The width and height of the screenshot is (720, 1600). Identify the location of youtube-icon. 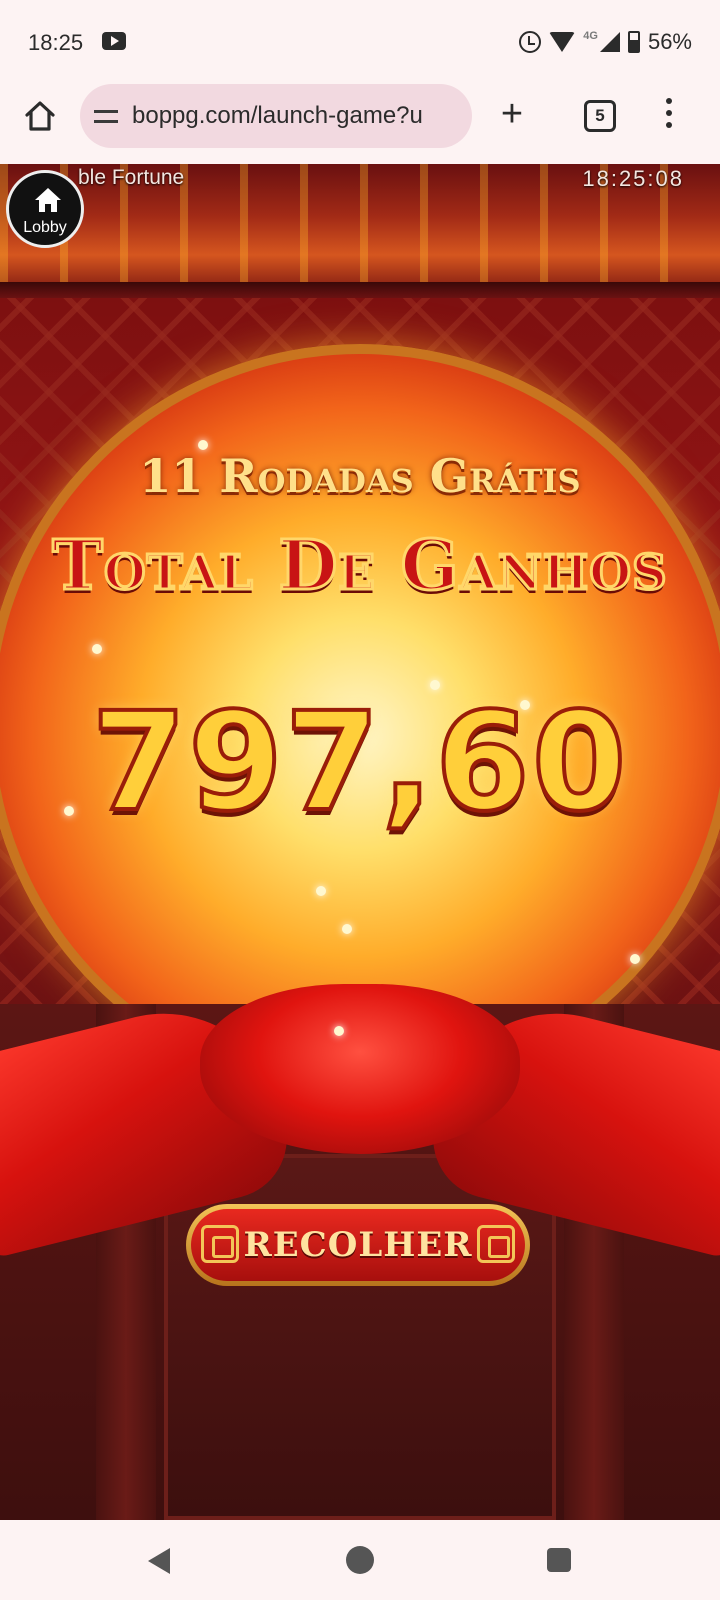
(114, 41).